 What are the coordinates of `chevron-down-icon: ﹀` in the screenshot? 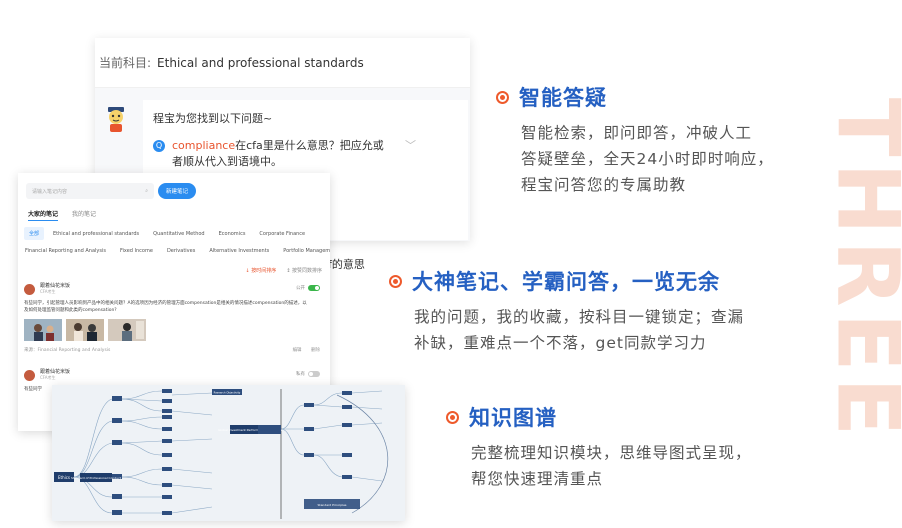 It's located at (410, 154).